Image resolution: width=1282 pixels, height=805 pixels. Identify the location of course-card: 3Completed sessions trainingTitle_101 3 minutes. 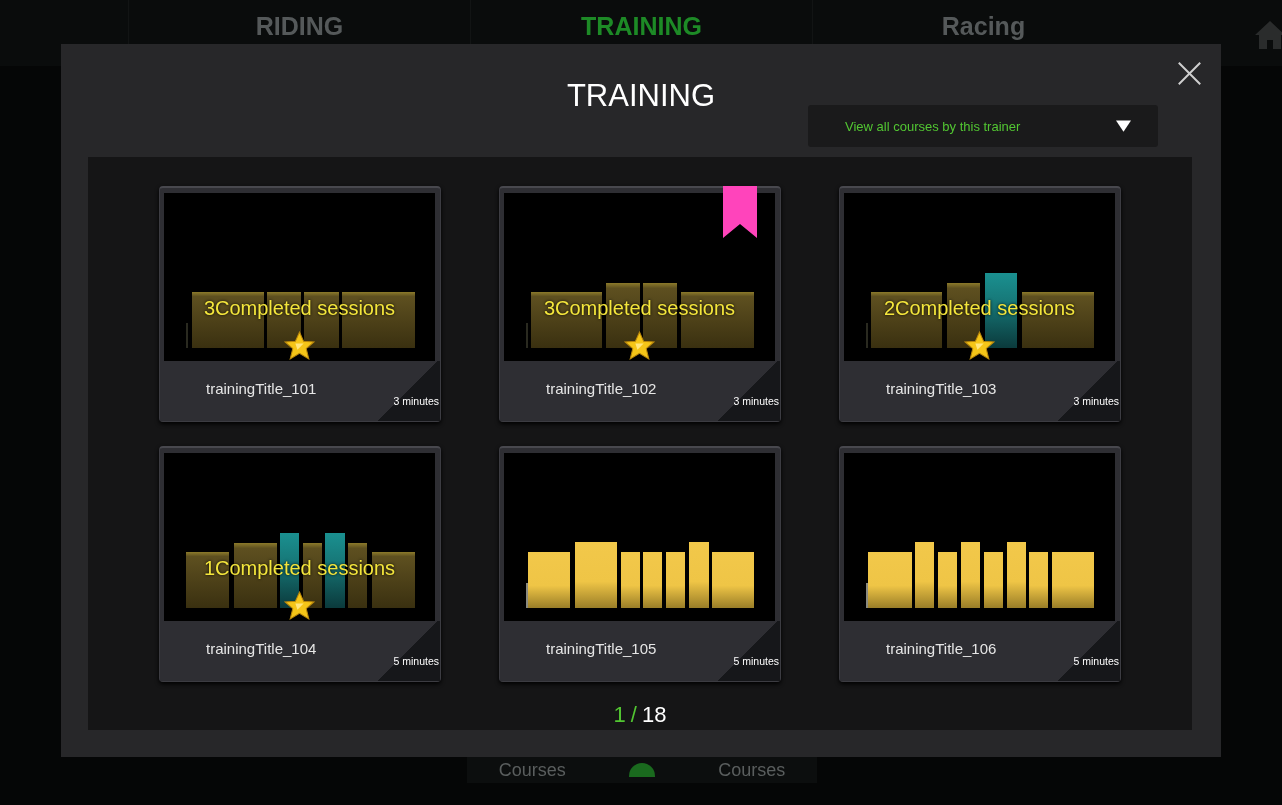
(300, 304).